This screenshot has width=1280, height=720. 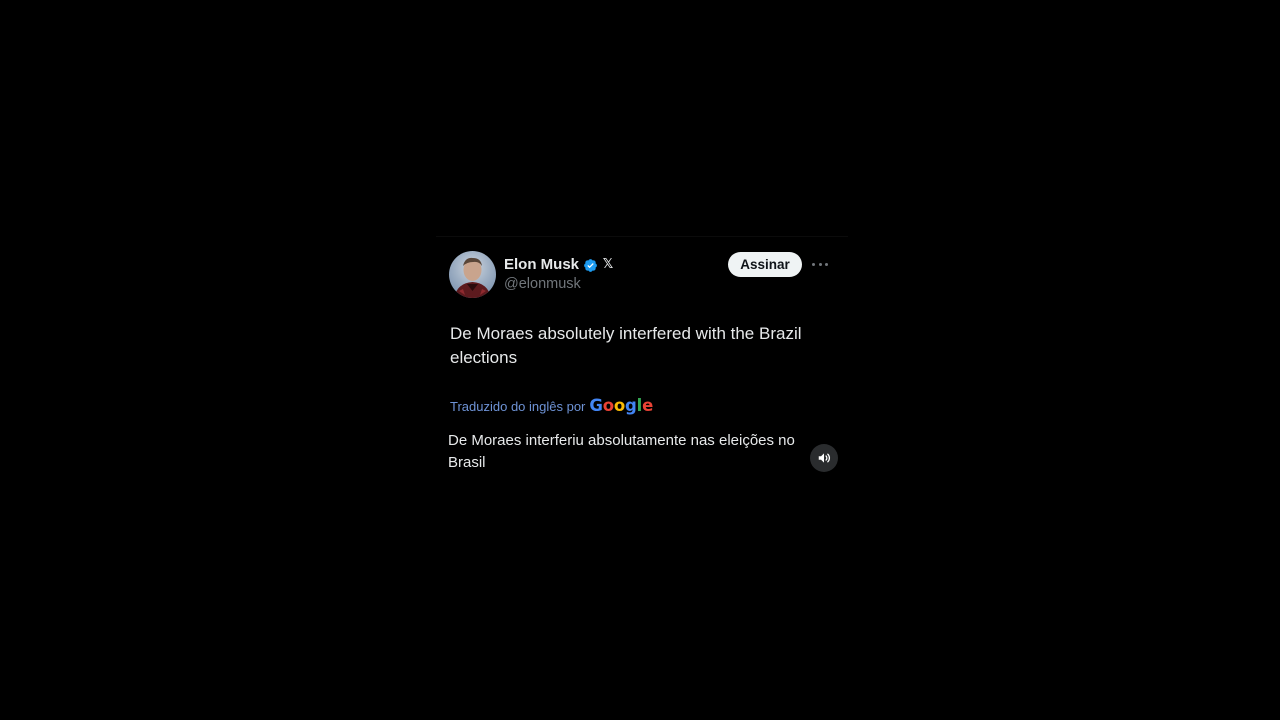 I want to click on subscribe-button: Assinar, so click(x=765, y=264).